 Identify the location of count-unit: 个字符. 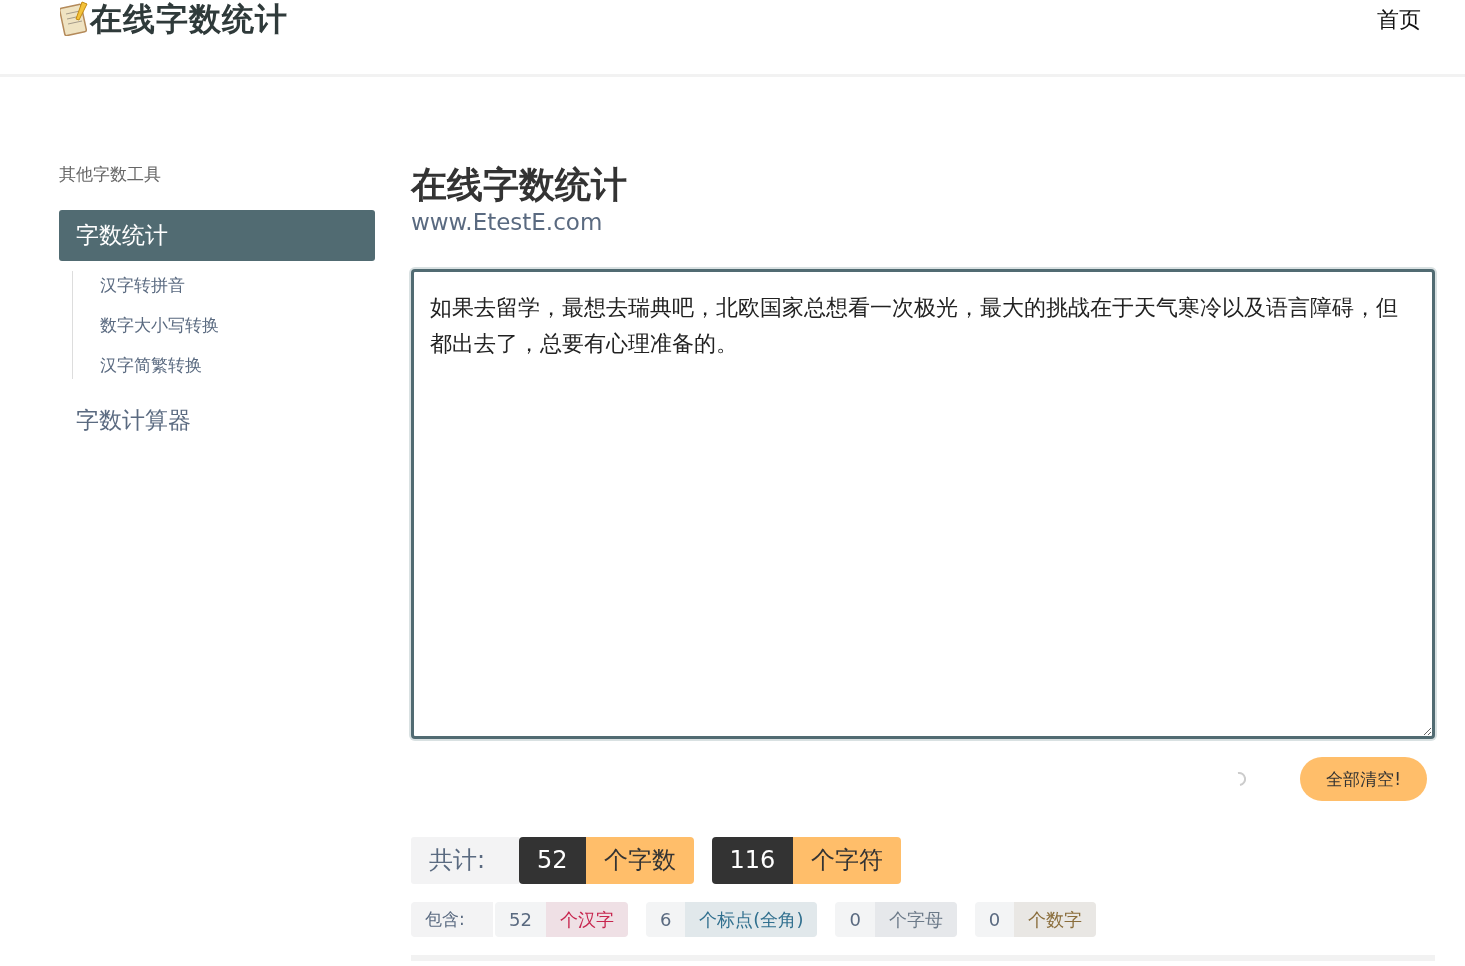
(847, 860).